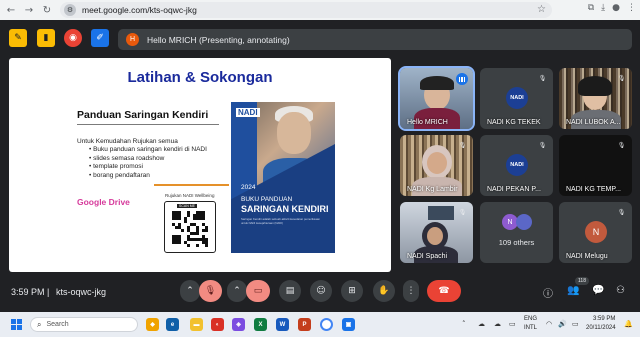 The height and width of the screenshot is (337, 640). What do you see at coordinates (530, 319) in the screenshot?
I see `keyboard-language: ENG` at bounding box center [530, 319].